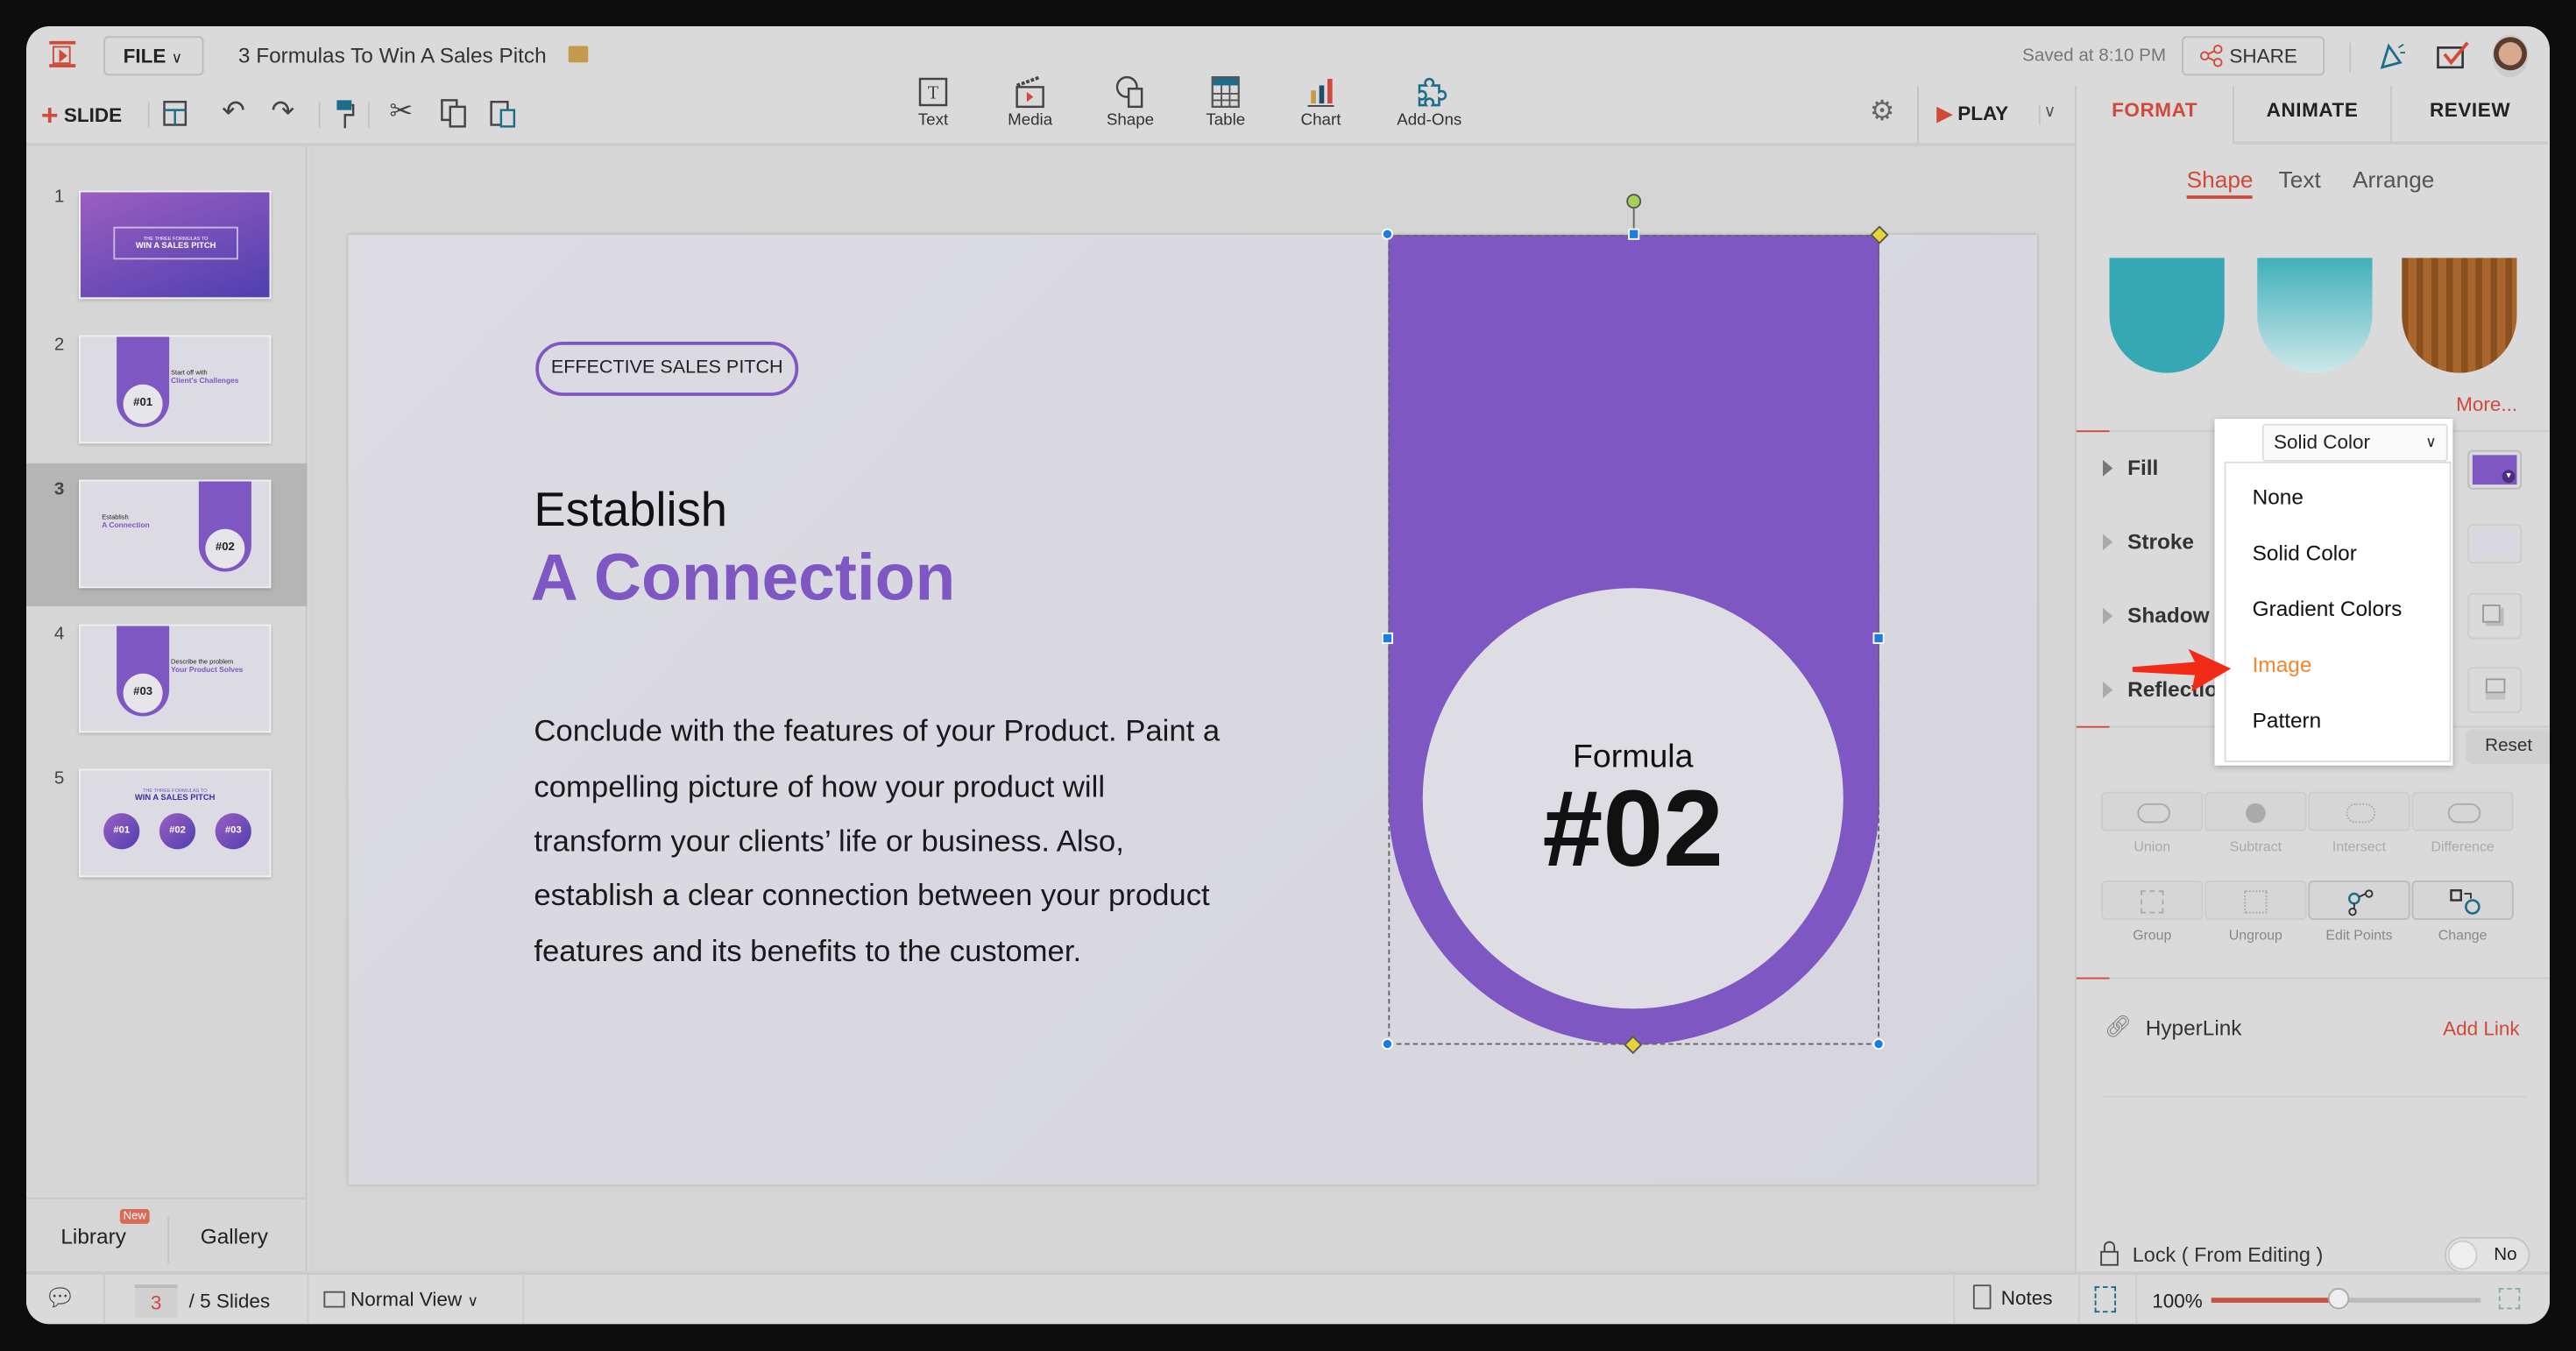 The width and height of the screenshot is (2576, 1351). I want to click on slide-thumbnail-2: #01 Start off with Client's Challenges, so click(175, 389).